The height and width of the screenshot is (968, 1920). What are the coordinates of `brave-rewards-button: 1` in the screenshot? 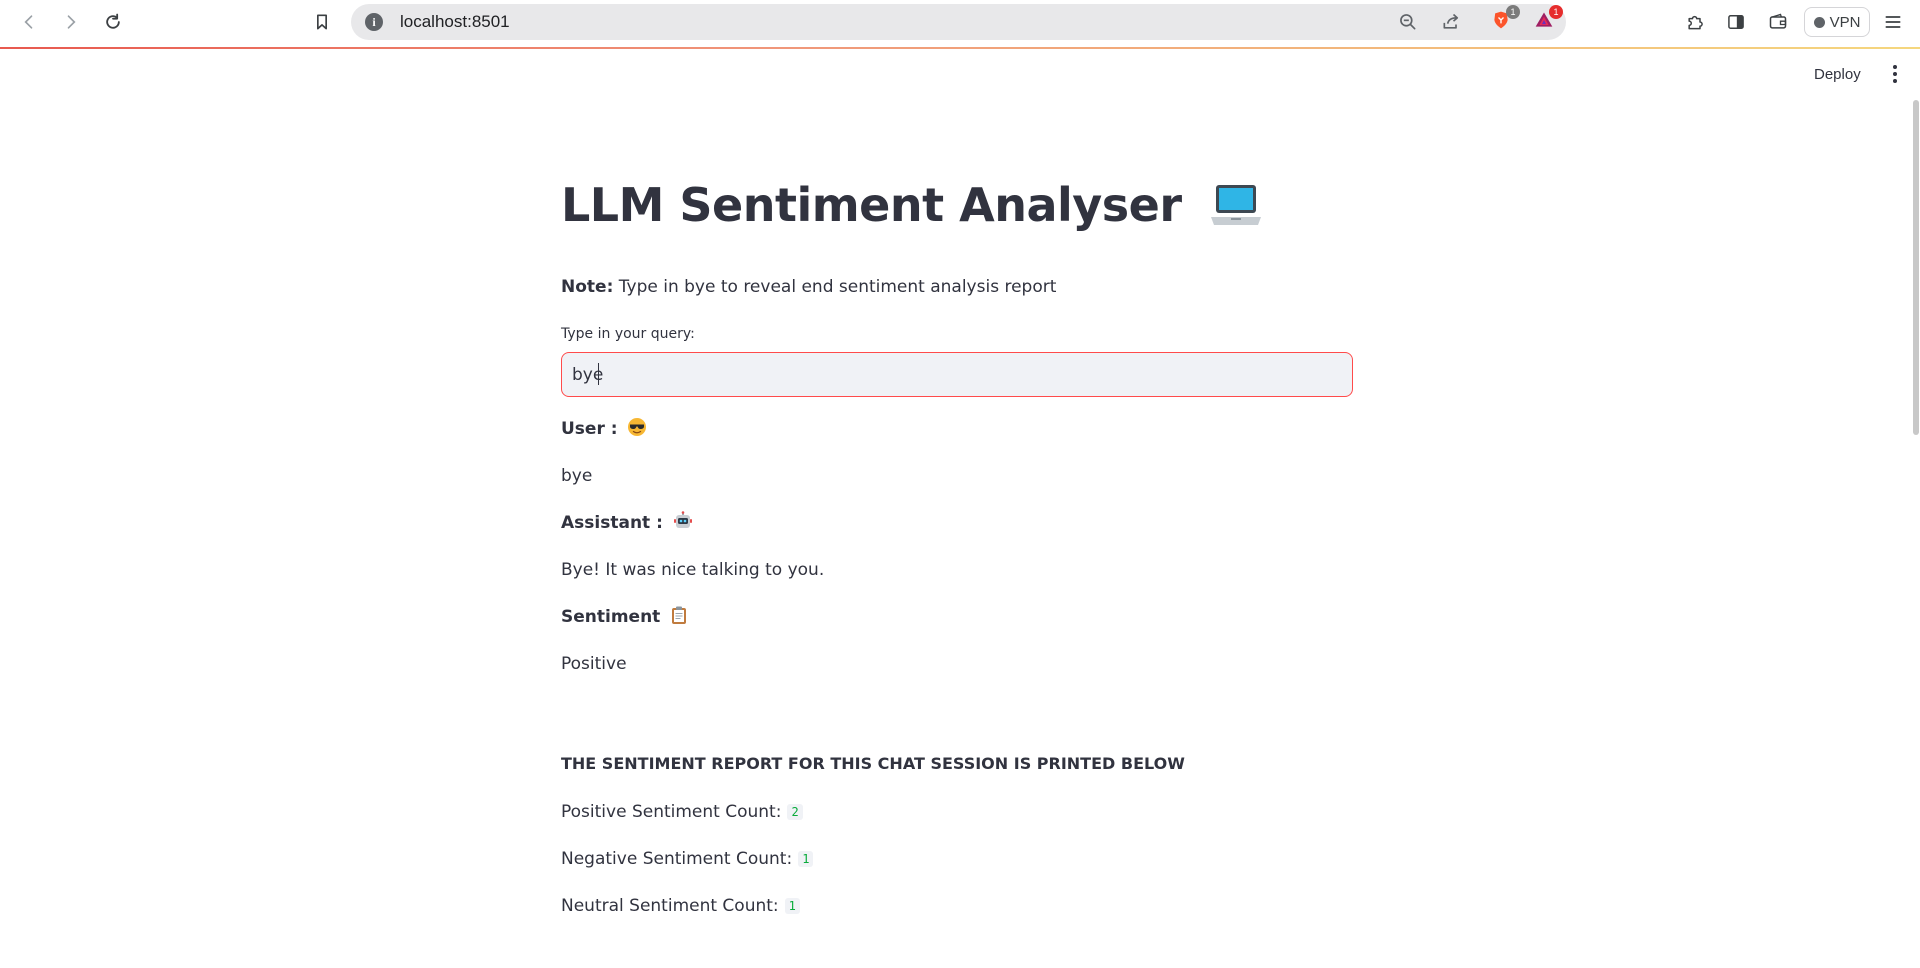 It's located at (1547, 18).